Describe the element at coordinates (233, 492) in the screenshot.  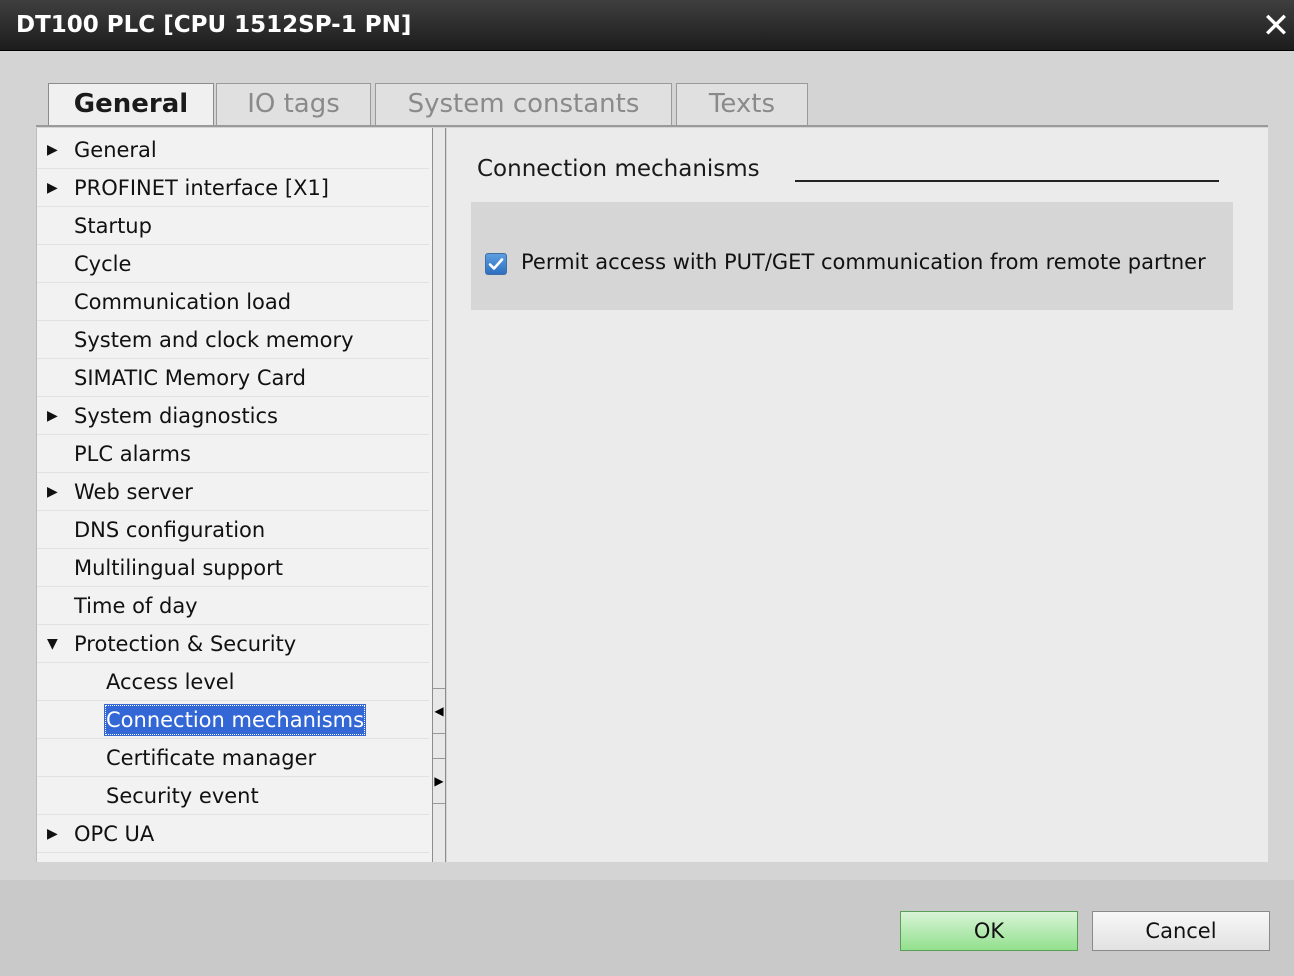
I see `nav-item-web-server: ▶ Web server` at that location.